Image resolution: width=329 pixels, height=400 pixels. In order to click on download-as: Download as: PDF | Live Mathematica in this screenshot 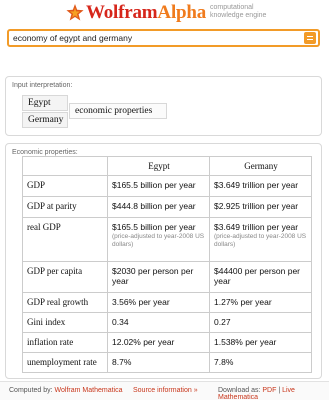, I will do `click(273, 393)`.